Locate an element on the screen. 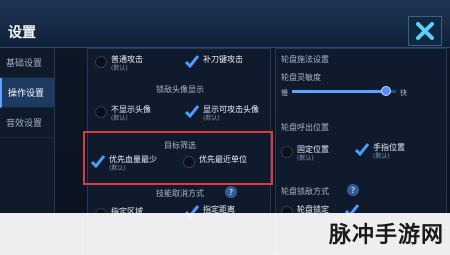  section-lock-title: 轮盘锁敌方式 is located at coordinates (305, 191).